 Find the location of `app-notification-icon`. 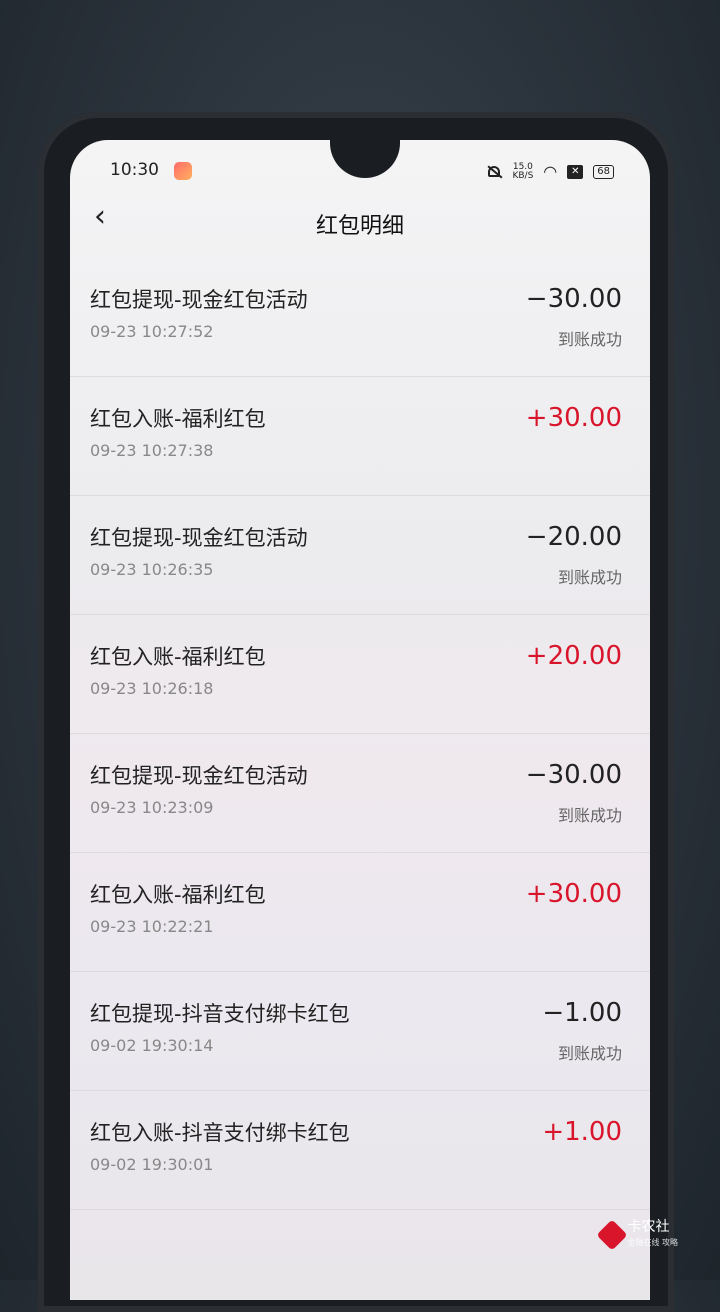

app-notification-icon is located at coordinates (183, 171).